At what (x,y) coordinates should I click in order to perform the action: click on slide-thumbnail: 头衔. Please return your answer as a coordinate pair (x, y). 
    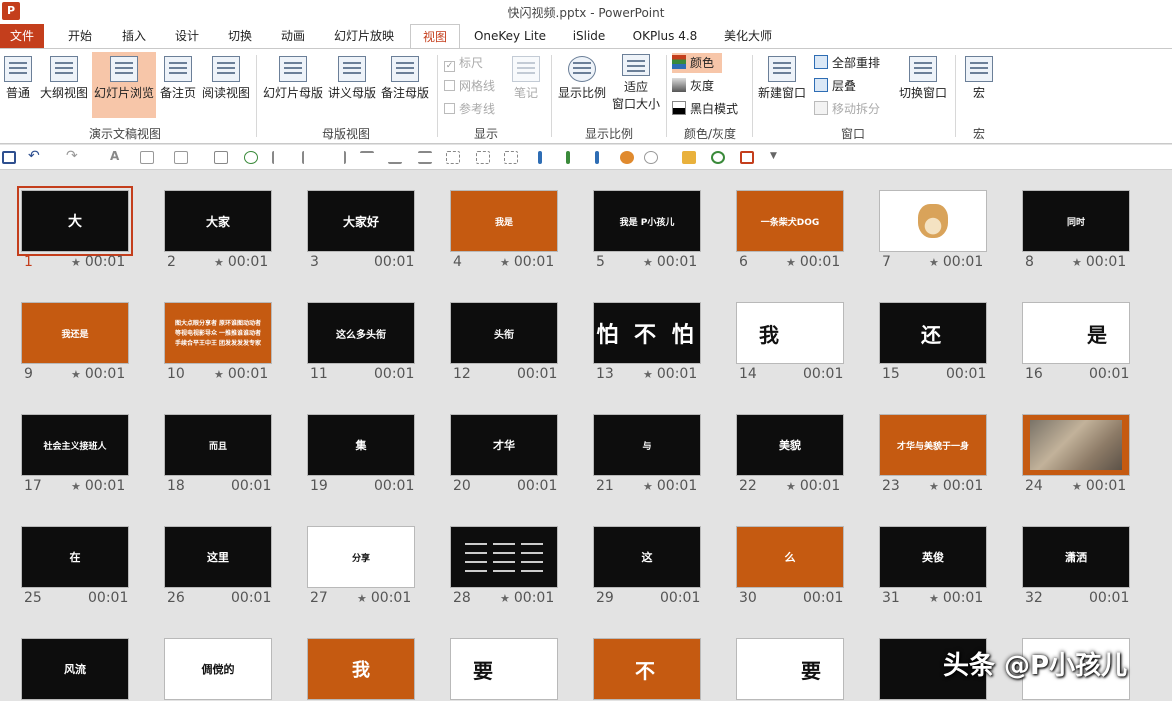
    Looking at the image, I should click on (504, 333).